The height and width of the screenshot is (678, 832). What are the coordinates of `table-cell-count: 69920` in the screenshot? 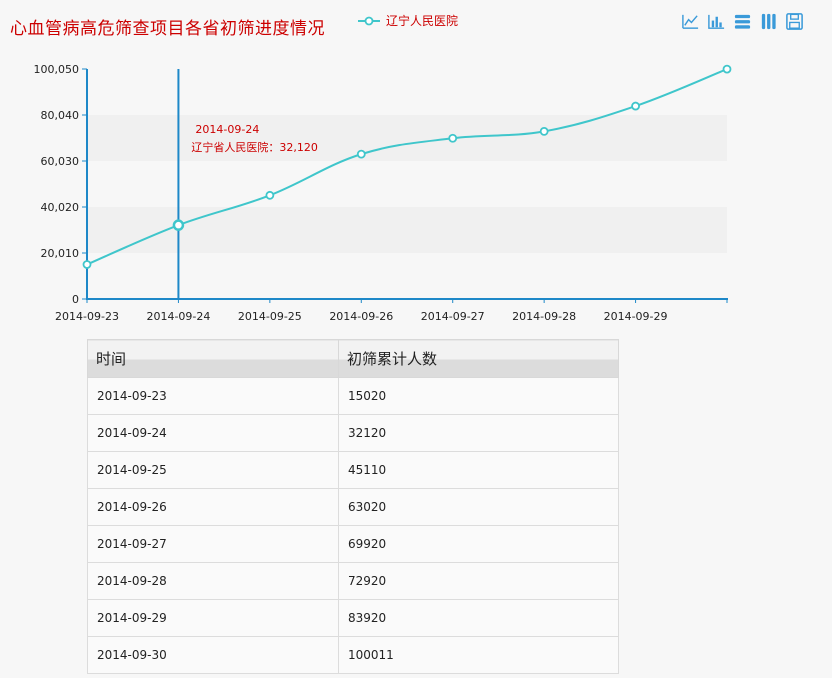 It's located at (478, 544).